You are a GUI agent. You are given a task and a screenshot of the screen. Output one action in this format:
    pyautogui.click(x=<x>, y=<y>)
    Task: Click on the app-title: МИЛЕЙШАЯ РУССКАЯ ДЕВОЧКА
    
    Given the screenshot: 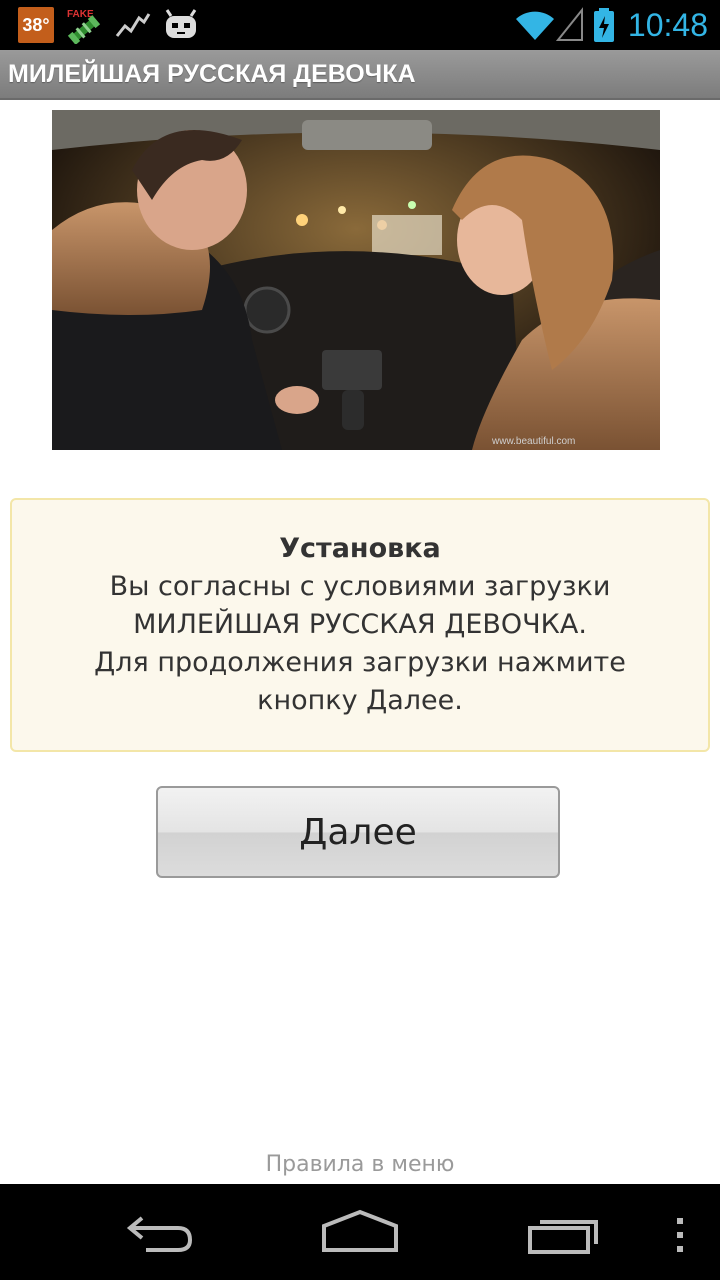 What is the action you would take?
    pyautogui.click(x=212, y=73)
    